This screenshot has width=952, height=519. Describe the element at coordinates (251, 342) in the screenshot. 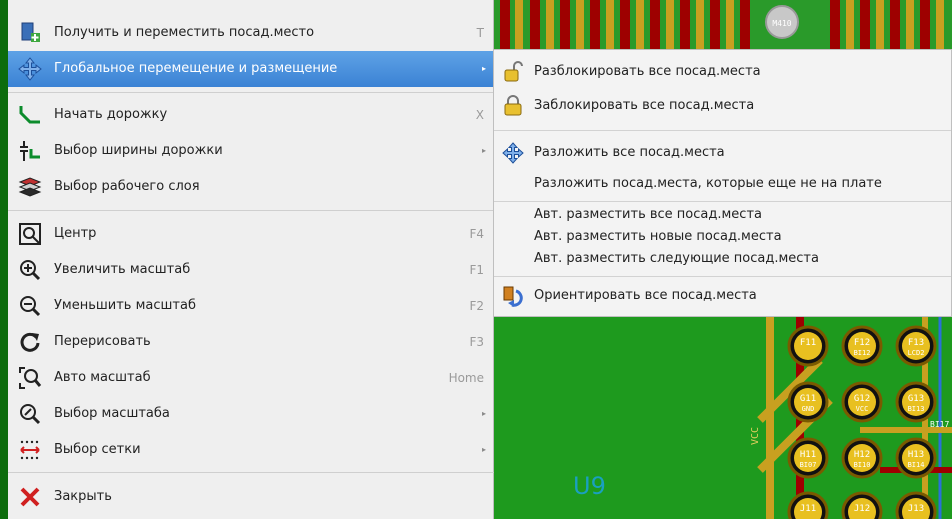

I see `menu-item-redraw: Перерисовать F3` at that location.